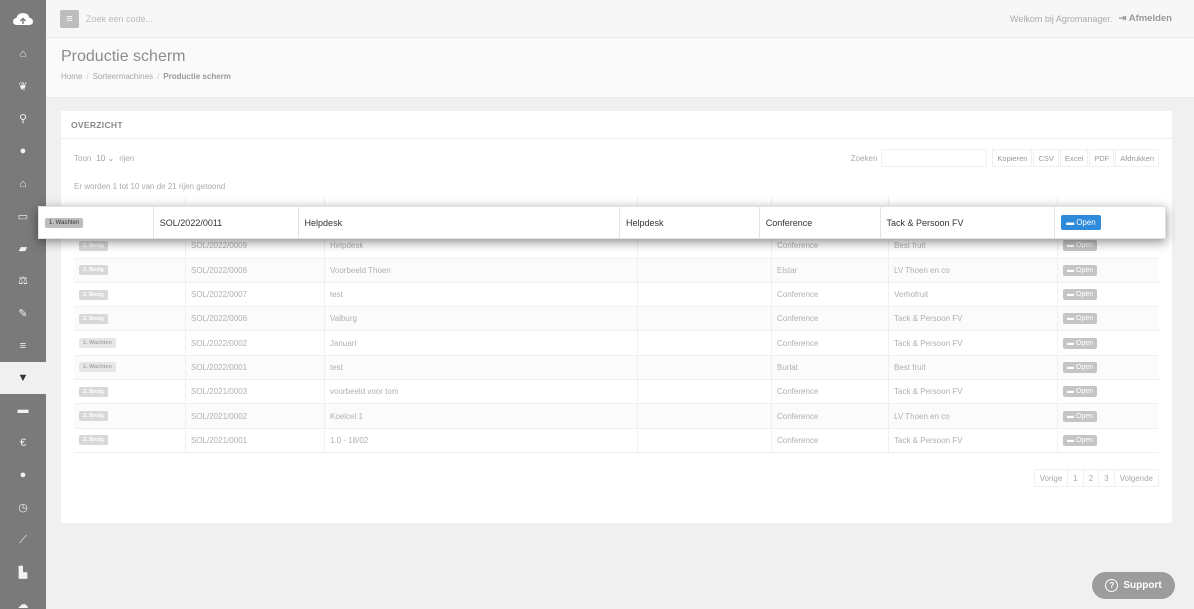 Image resolution: width=1194 pixels, height=609 pixels. Describe the element at coordinates (23, 540) in the screenshot. I see `sidebar-item-line-chart: ⟋` at that location.